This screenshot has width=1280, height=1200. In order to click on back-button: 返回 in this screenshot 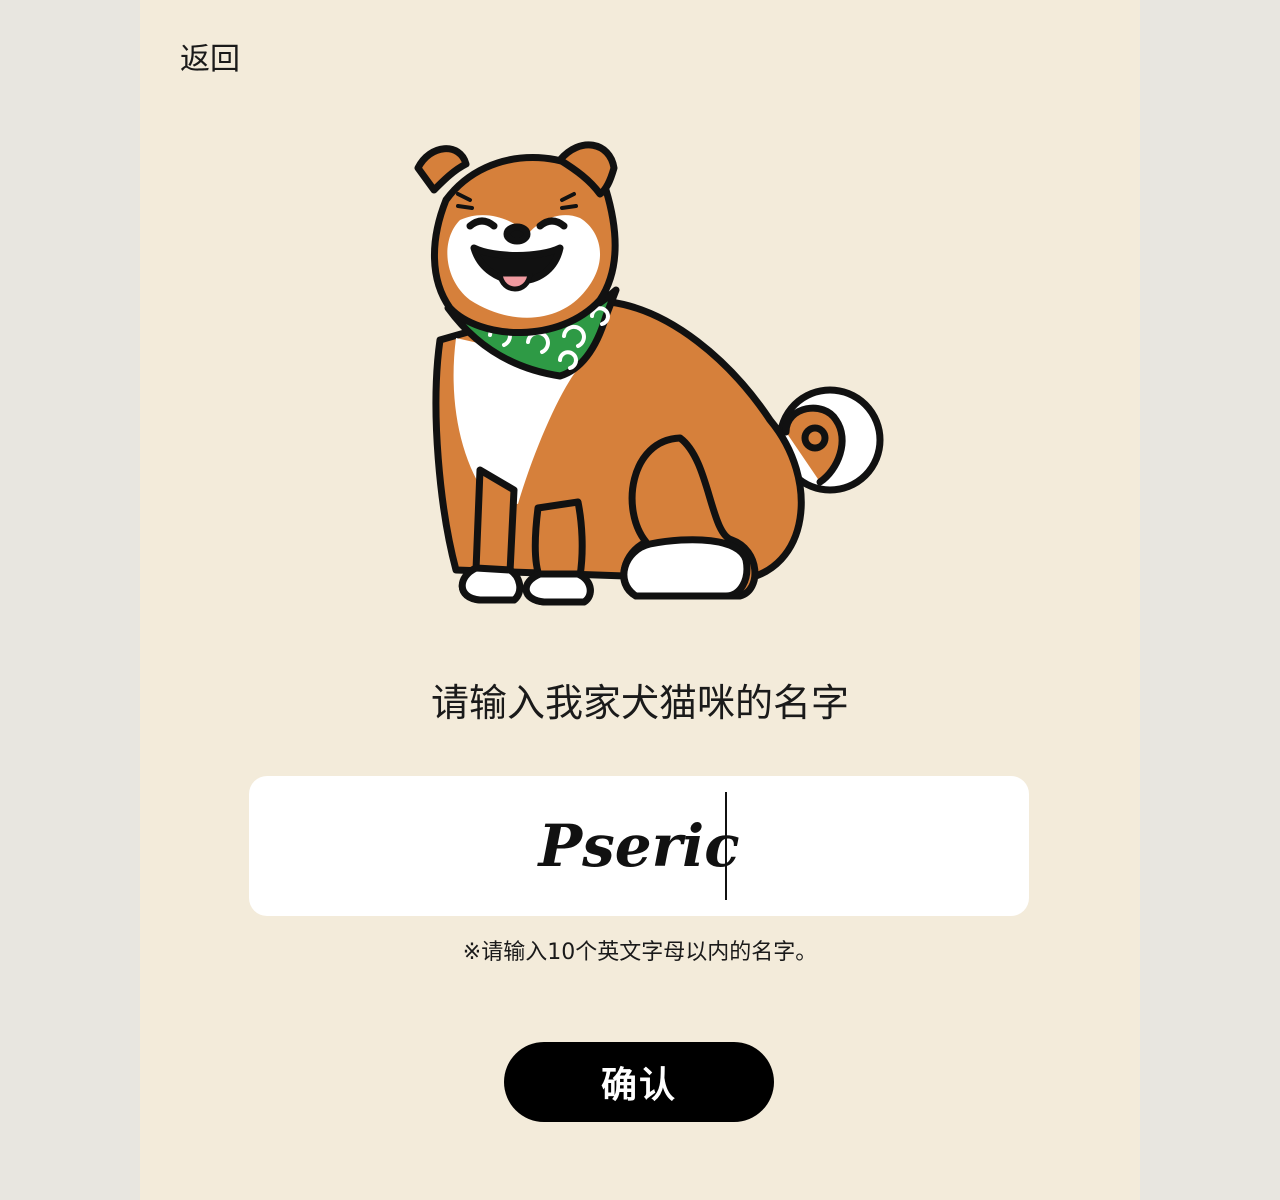, I will do `click(210, 60)`.